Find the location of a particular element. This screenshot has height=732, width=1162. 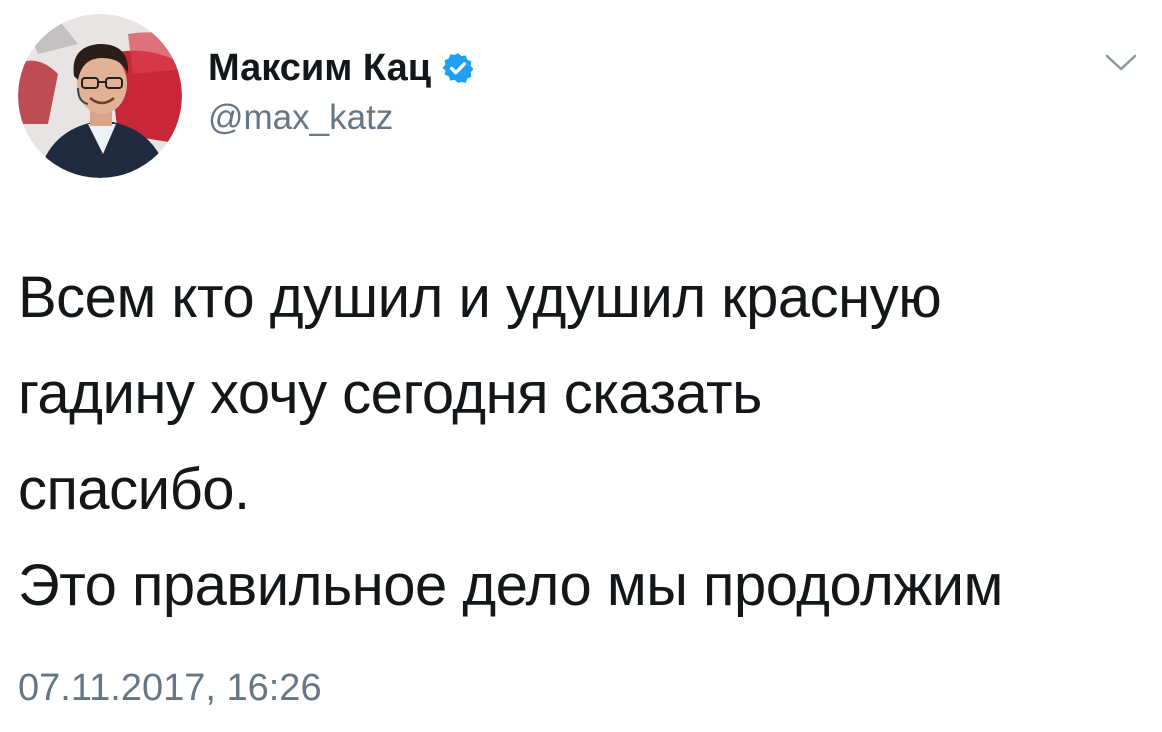

avatar is located at coordinates (100, 96).